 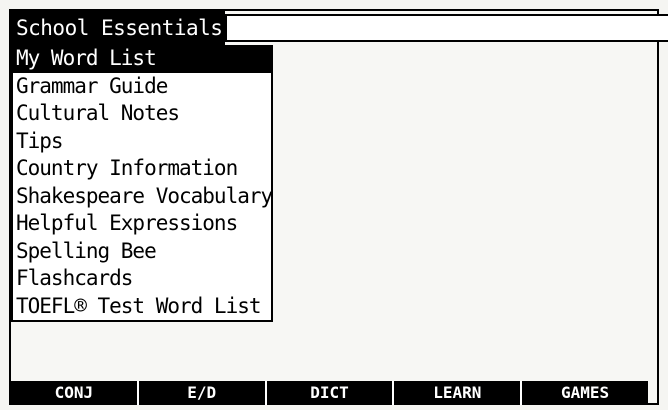 I want to click on softkey-dict: DICT, so click(x=330, y=393).